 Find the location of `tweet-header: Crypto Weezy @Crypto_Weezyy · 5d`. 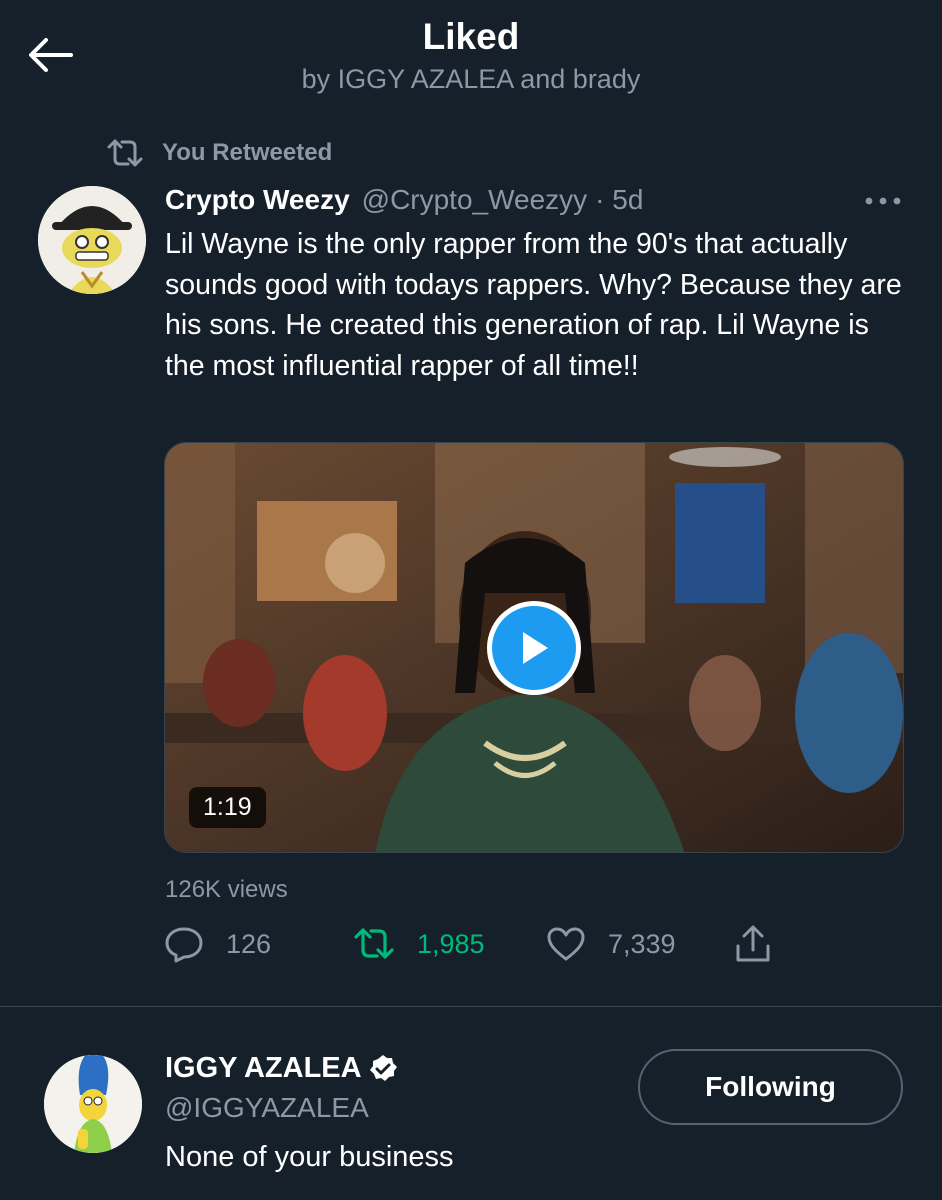

tweet-header: Crypto Weezy @Crypto_Weezyy · 5d is located at coordinates (404, 200).